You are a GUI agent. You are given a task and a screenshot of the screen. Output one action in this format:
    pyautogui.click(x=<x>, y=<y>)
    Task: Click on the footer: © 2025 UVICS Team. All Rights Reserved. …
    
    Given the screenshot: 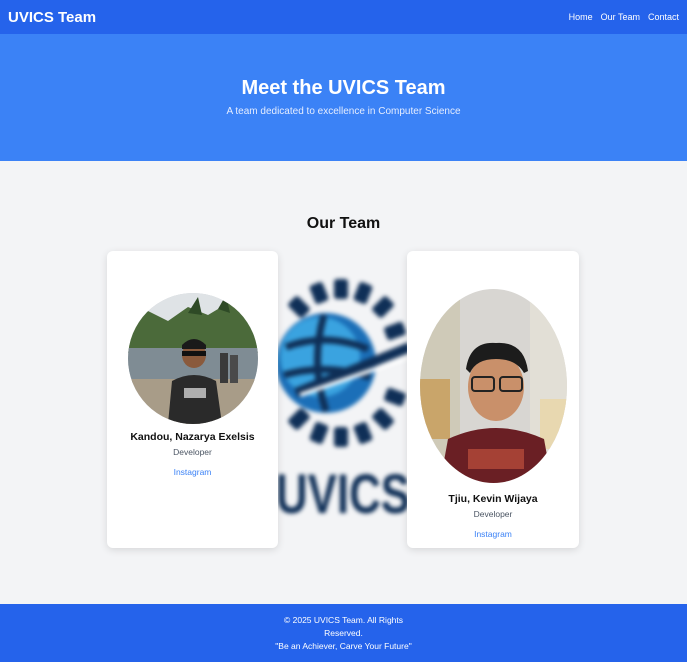 What is the action you would take?
    pyautogui.click(x=343, y=633)
    